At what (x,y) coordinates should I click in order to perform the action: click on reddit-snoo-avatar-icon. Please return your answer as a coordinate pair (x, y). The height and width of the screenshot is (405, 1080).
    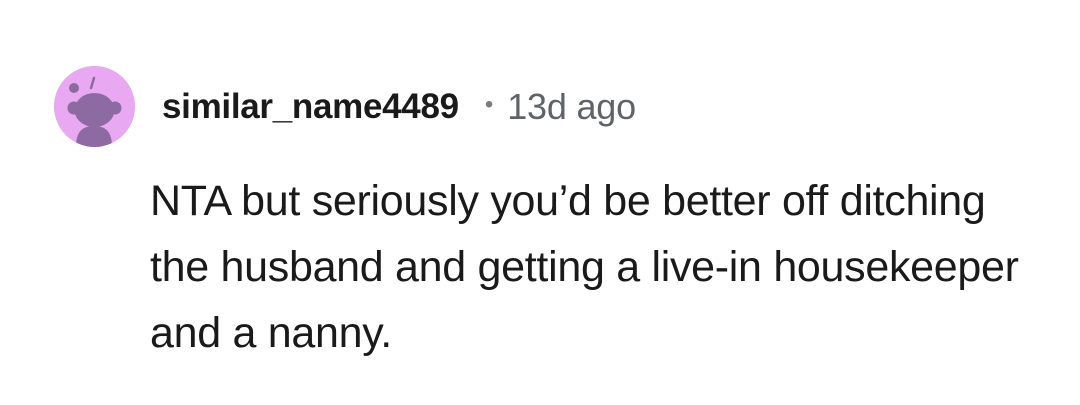
    Looking at the image, I should click on (94, 106).